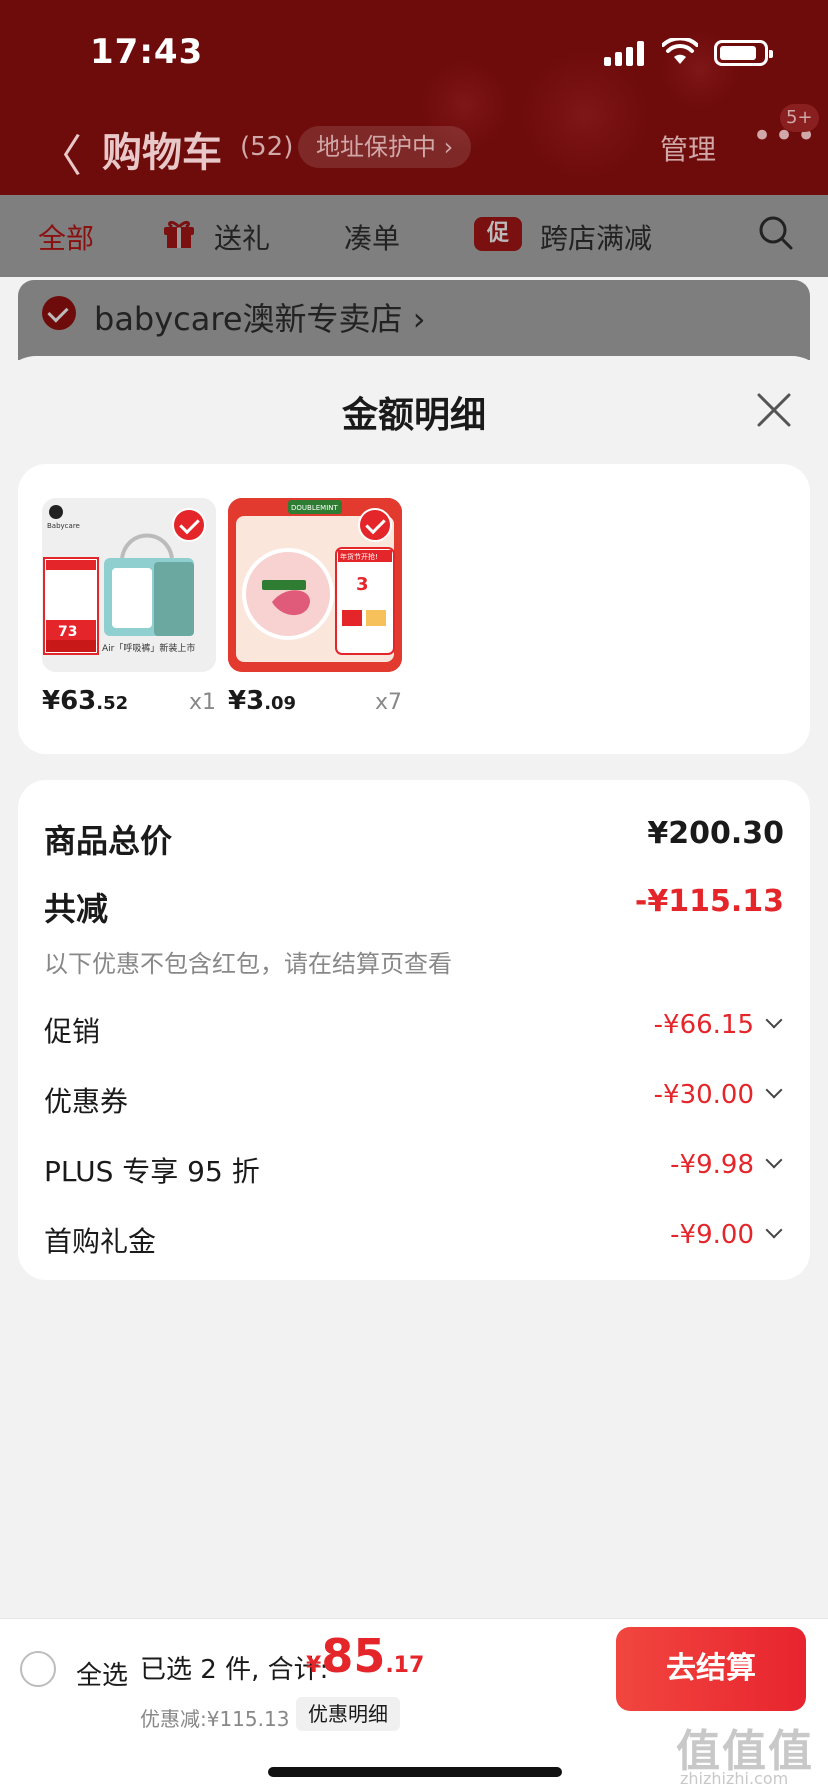 Image resolution: width=828 pixels, height=1792 pixels. I want to click on message-badge: 5+, so click(799, 118).